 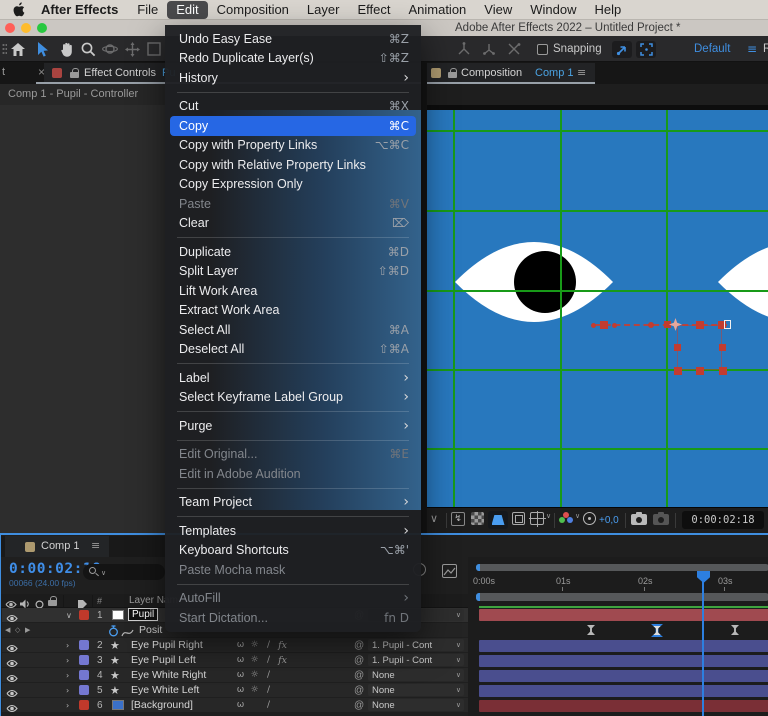 I want to click on menubar-item-view: View, so click(x=498, y=10).